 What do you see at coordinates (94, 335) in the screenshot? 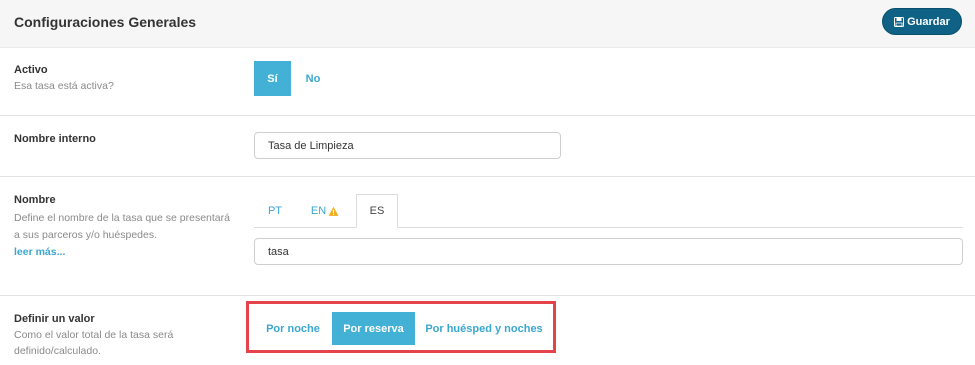
I see `definir-valor-description-line1: Como el valor total de la tasa será` at bounding box center [94, 335].